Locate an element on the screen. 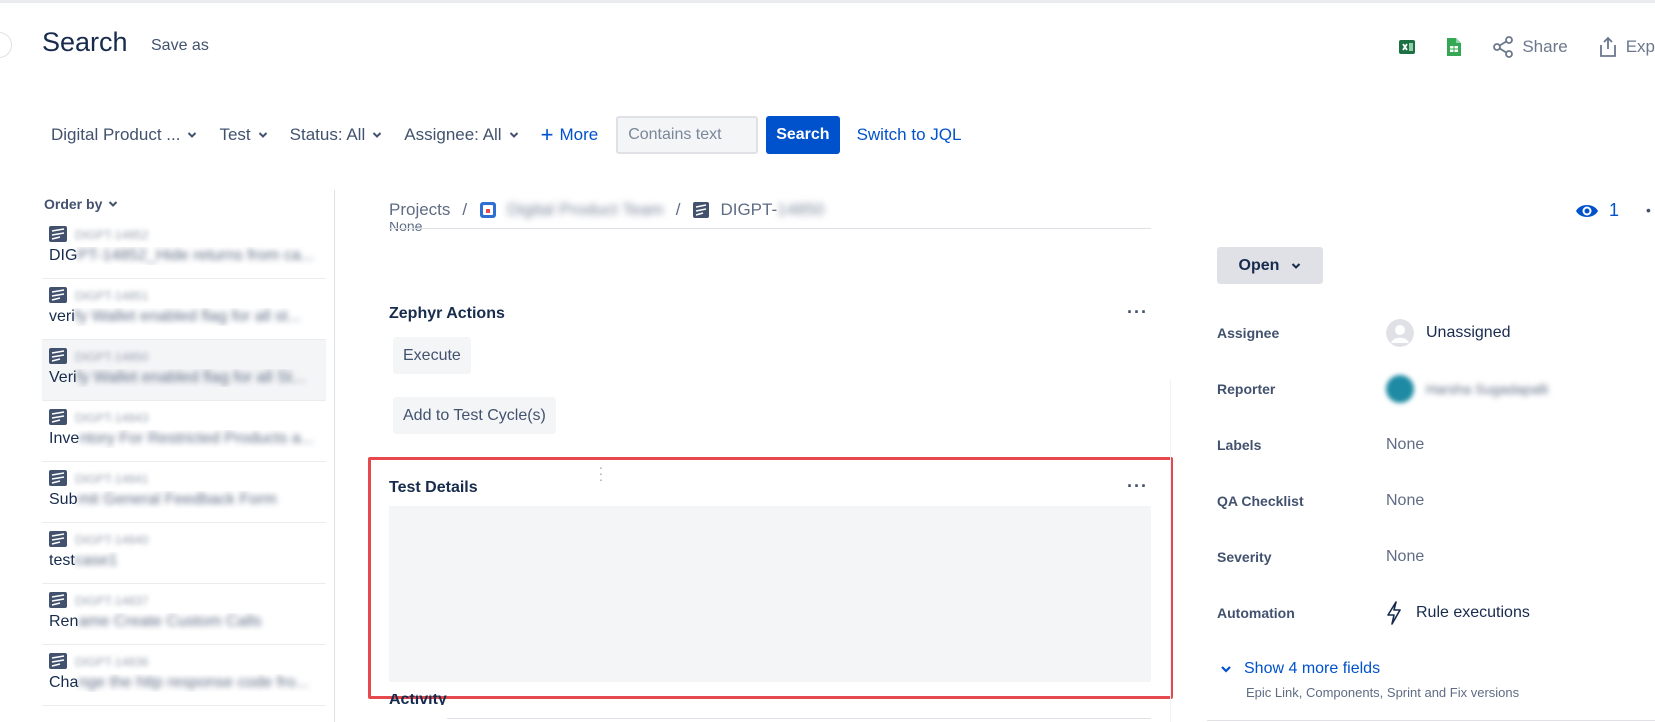 This screenshot has height=722, width=1655. more-filters-label: More is located at coordinates (579, 134).